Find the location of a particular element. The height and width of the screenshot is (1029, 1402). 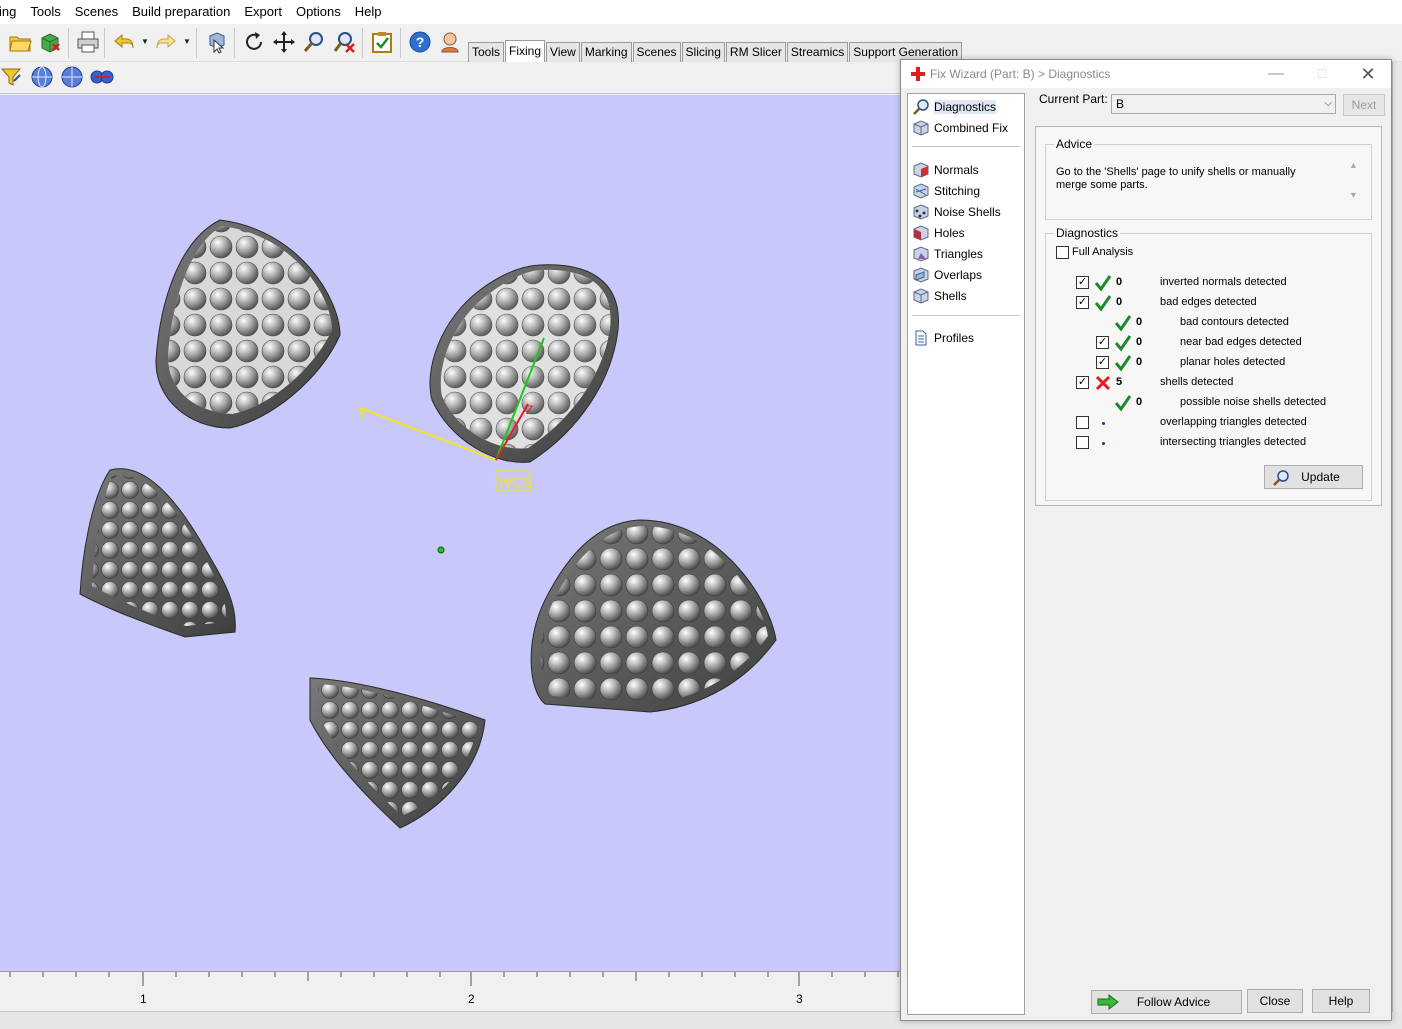

bad-edges-count: 0 is located at coordinates (1119, 302).